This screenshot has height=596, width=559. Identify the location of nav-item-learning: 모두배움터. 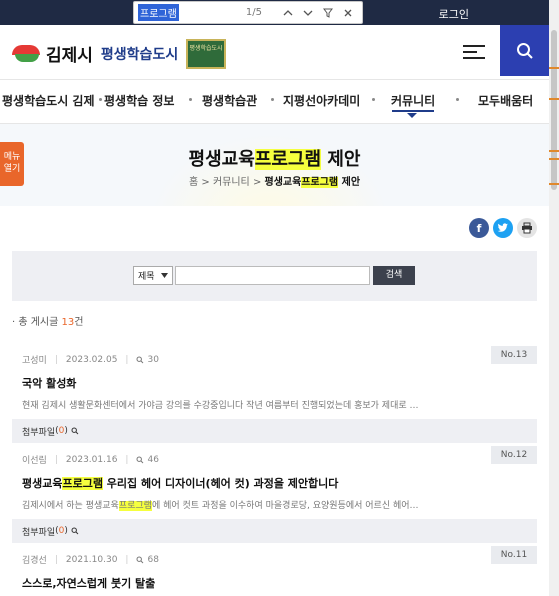
(505, 100).